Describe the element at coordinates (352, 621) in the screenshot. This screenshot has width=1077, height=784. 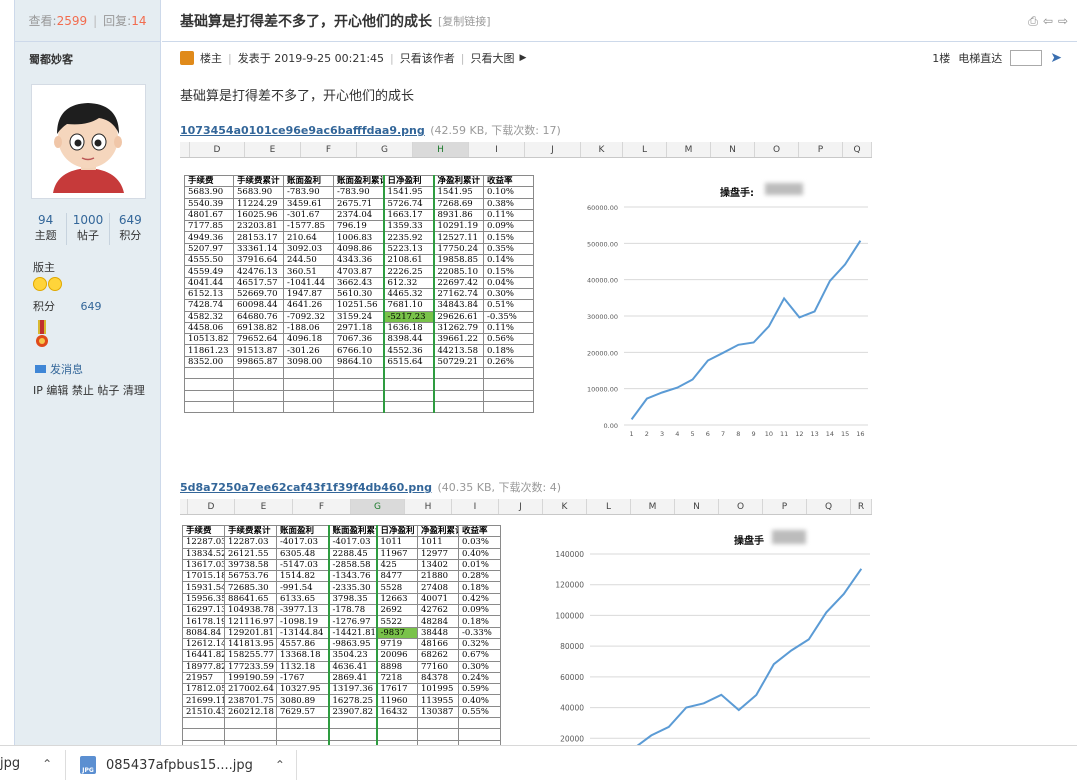
I see `table-cell: -1276.97` at that location.